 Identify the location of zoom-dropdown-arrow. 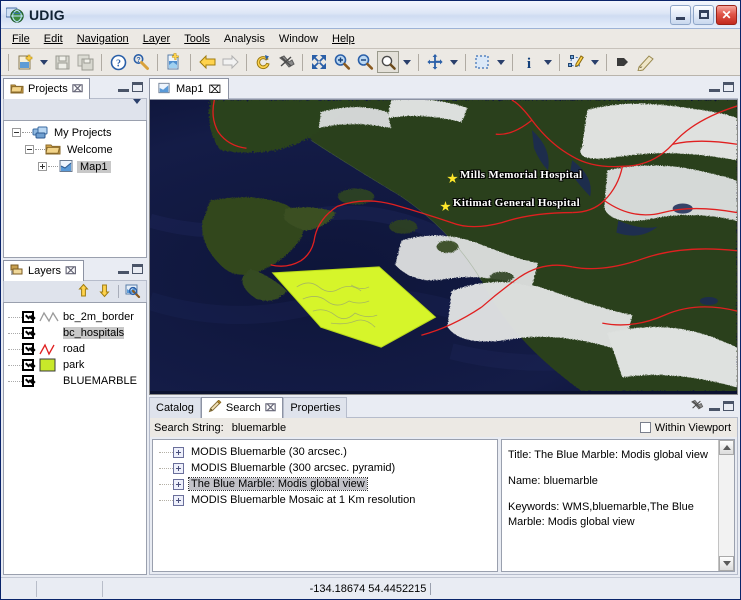
(406, 62).